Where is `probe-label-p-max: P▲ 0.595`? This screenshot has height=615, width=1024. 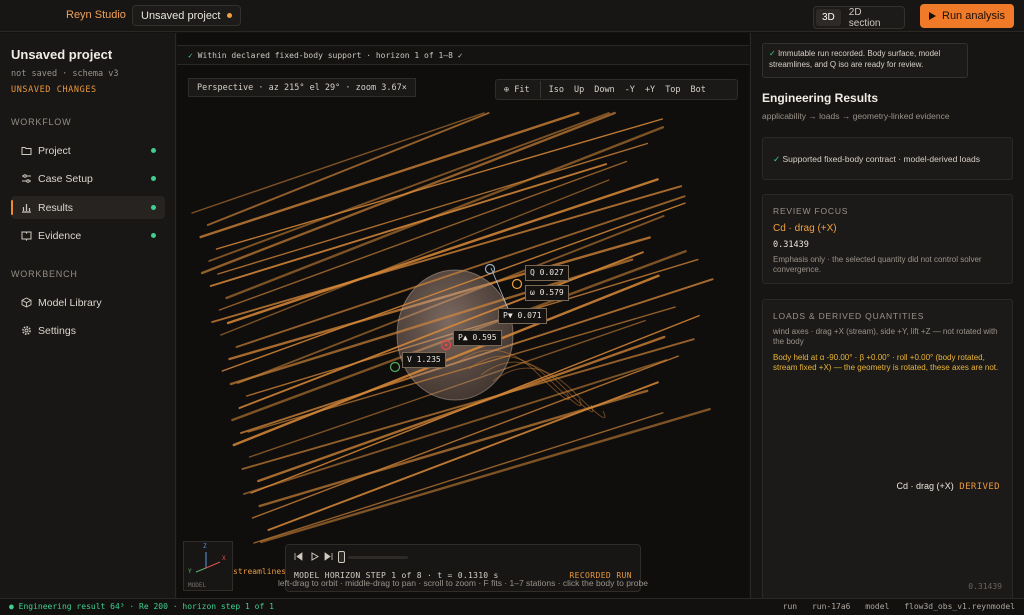
probe-label-p-max: P▲ 0.595 is located at coordinates (477, 338).